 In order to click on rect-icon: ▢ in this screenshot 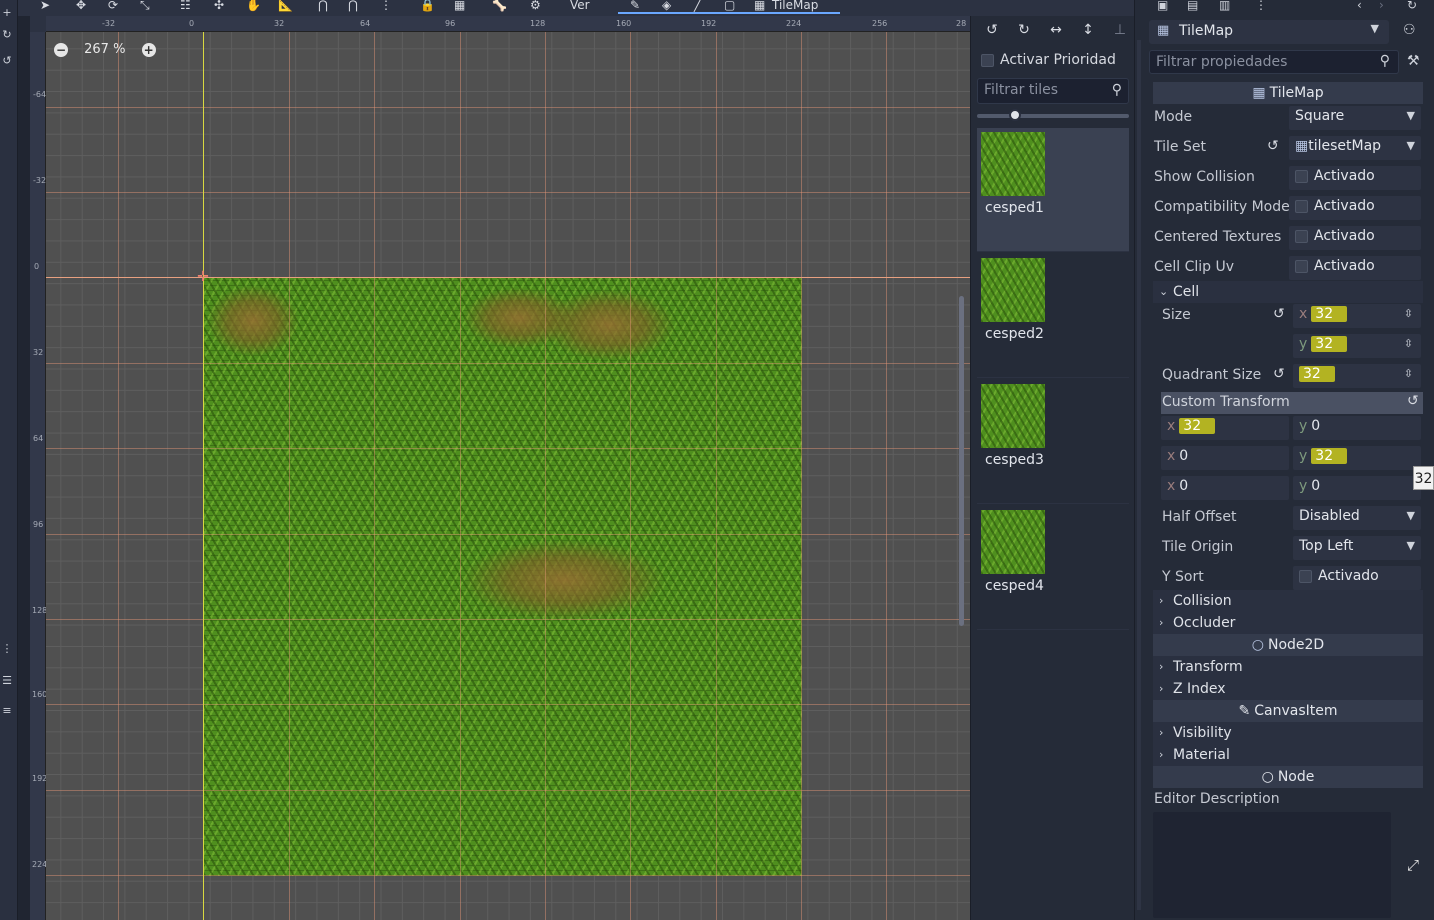, I will do `click(729, 6)`.